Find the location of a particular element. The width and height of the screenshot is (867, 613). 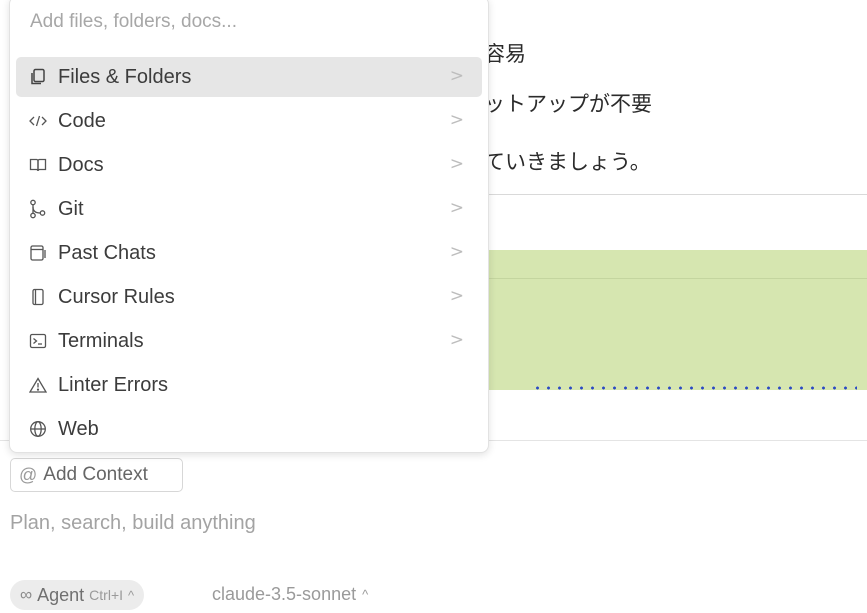

menu-item-label: Git is located at coordinates (71, 208).